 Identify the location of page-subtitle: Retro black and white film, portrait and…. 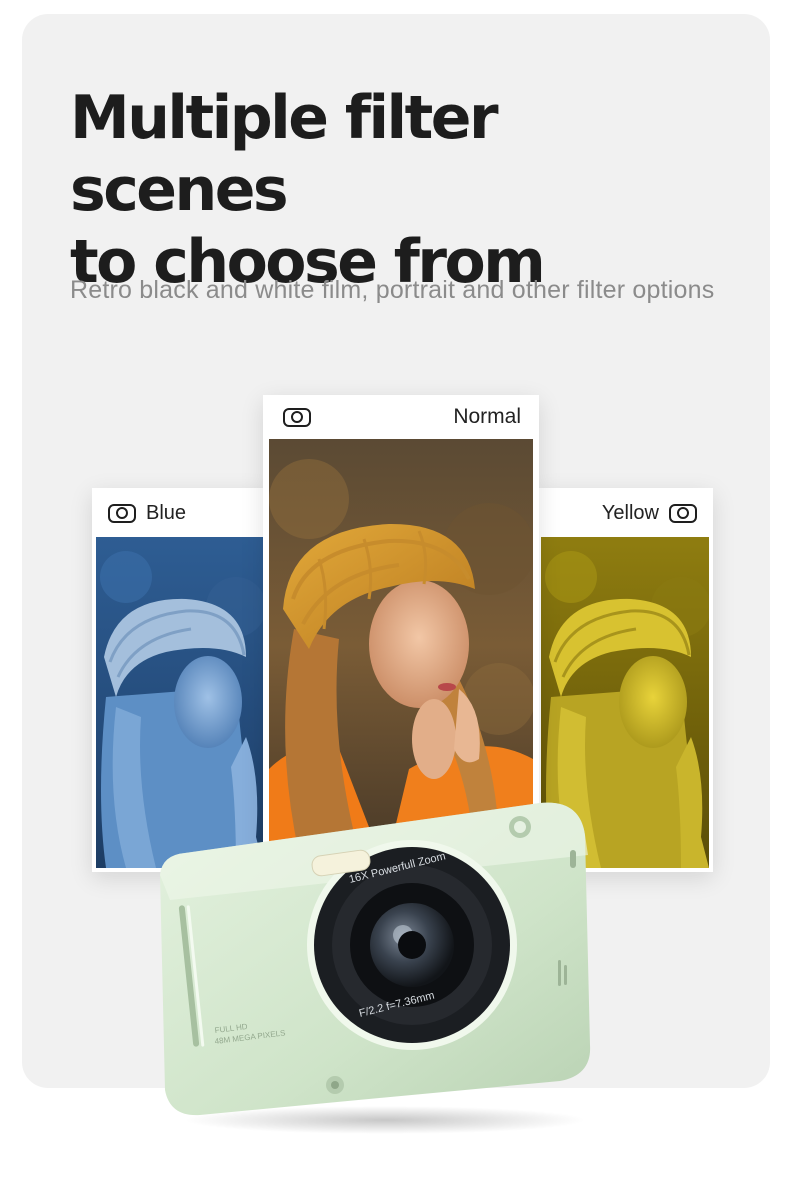
(392, 290).